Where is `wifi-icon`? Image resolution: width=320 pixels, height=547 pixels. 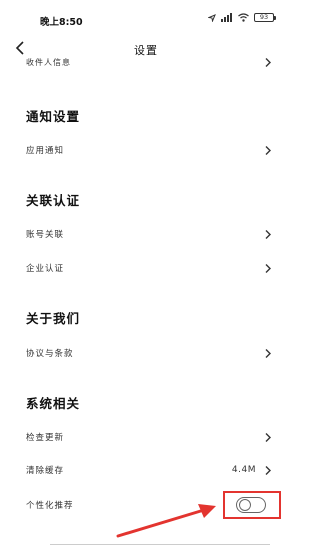 wifi-icon is located at coordinates (243, 17).